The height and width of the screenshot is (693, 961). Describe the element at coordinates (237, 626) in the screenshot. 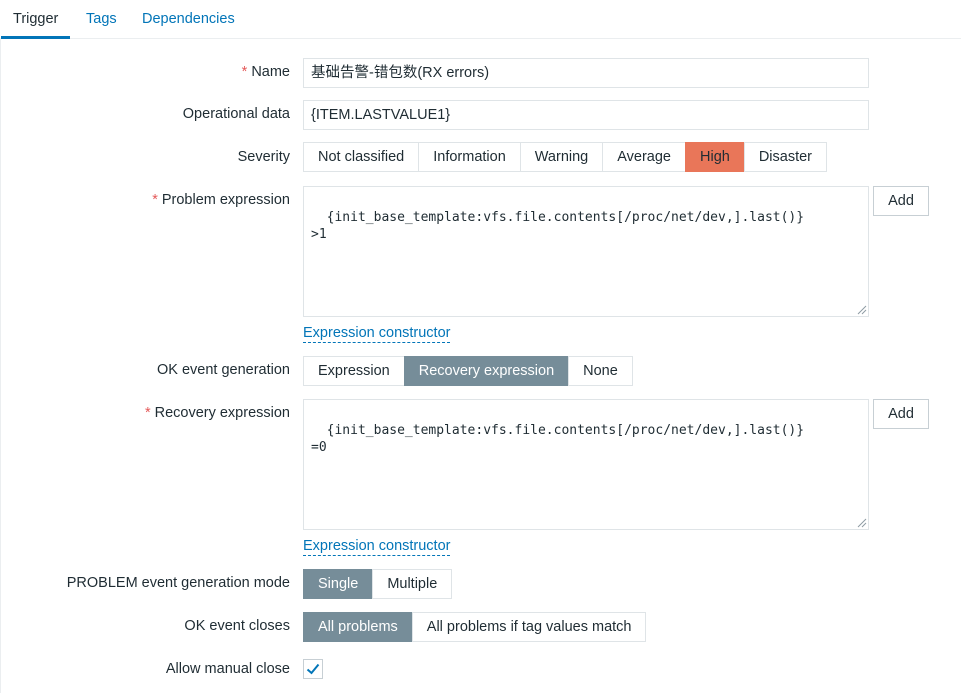

I see `ok-closes-label: OK event closes` at that location.